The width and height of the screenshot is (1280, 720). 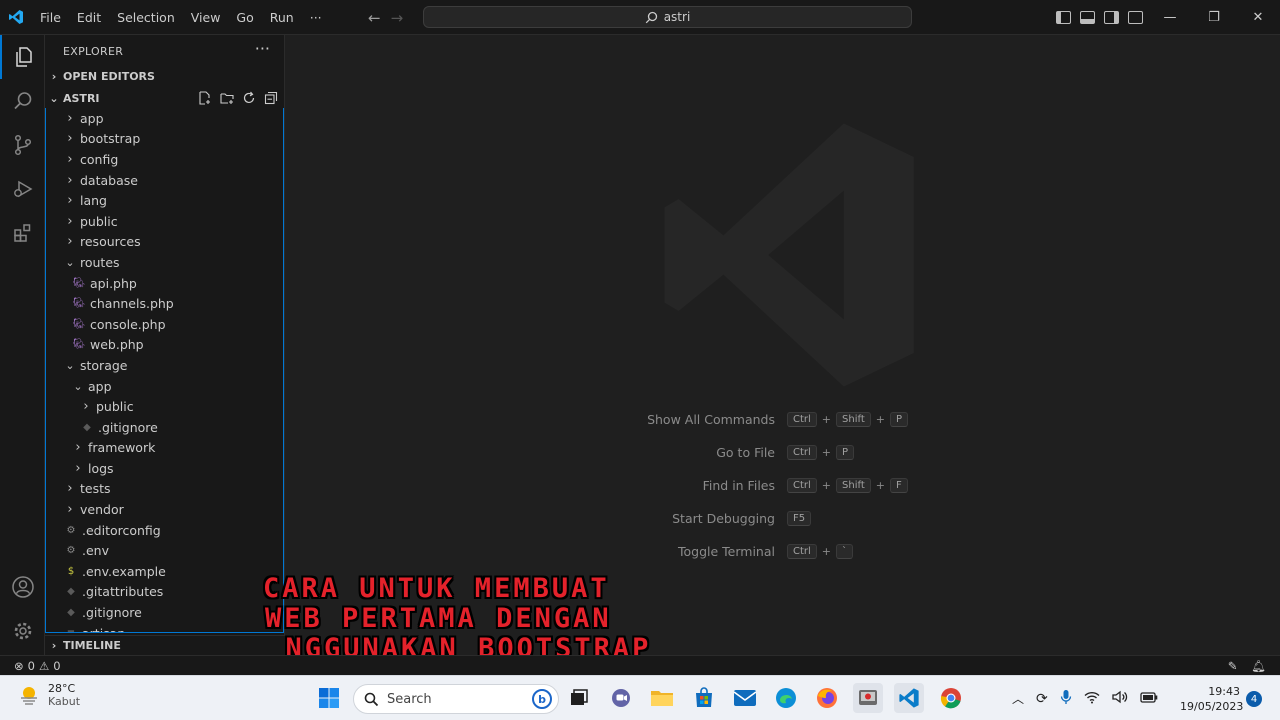 What do you see at coordinates (49, 695) in the screenshot?
I see `weather-widget: 28°C Kabut` at bounding box center [49, 695].